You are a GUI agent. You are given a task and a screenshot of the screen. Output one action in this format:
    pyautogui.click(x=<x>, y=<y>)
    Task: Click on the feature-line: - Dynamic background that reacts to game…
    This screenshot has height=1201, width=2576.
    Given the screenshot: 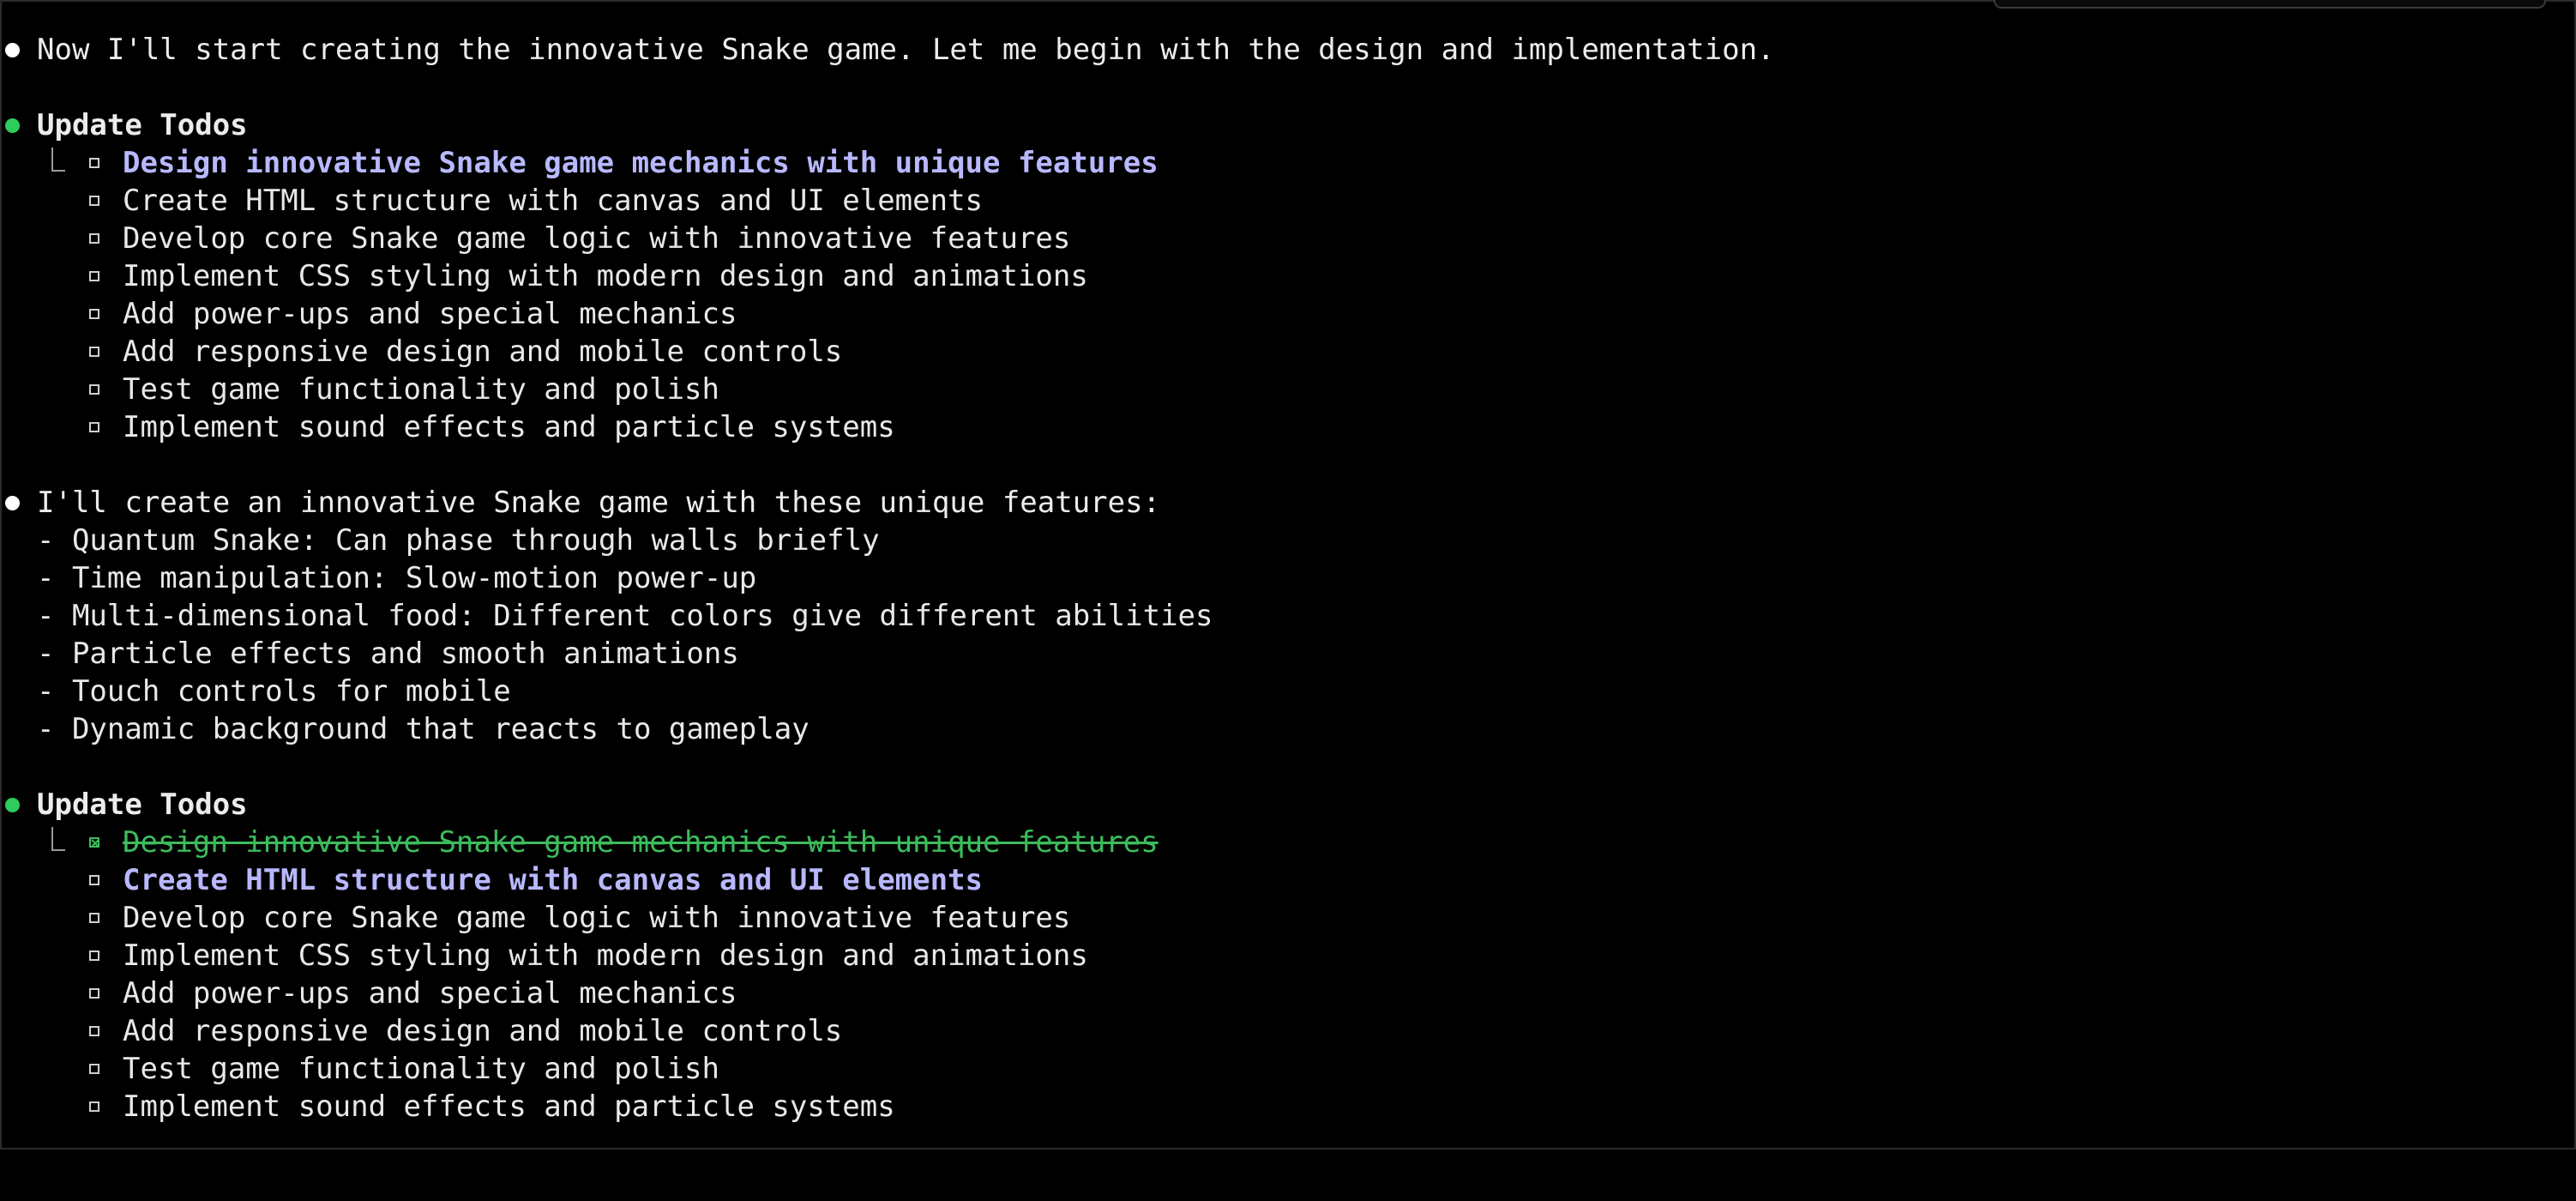 What is the action you would take?
    pyautogui.click(x=405, y=729)
    